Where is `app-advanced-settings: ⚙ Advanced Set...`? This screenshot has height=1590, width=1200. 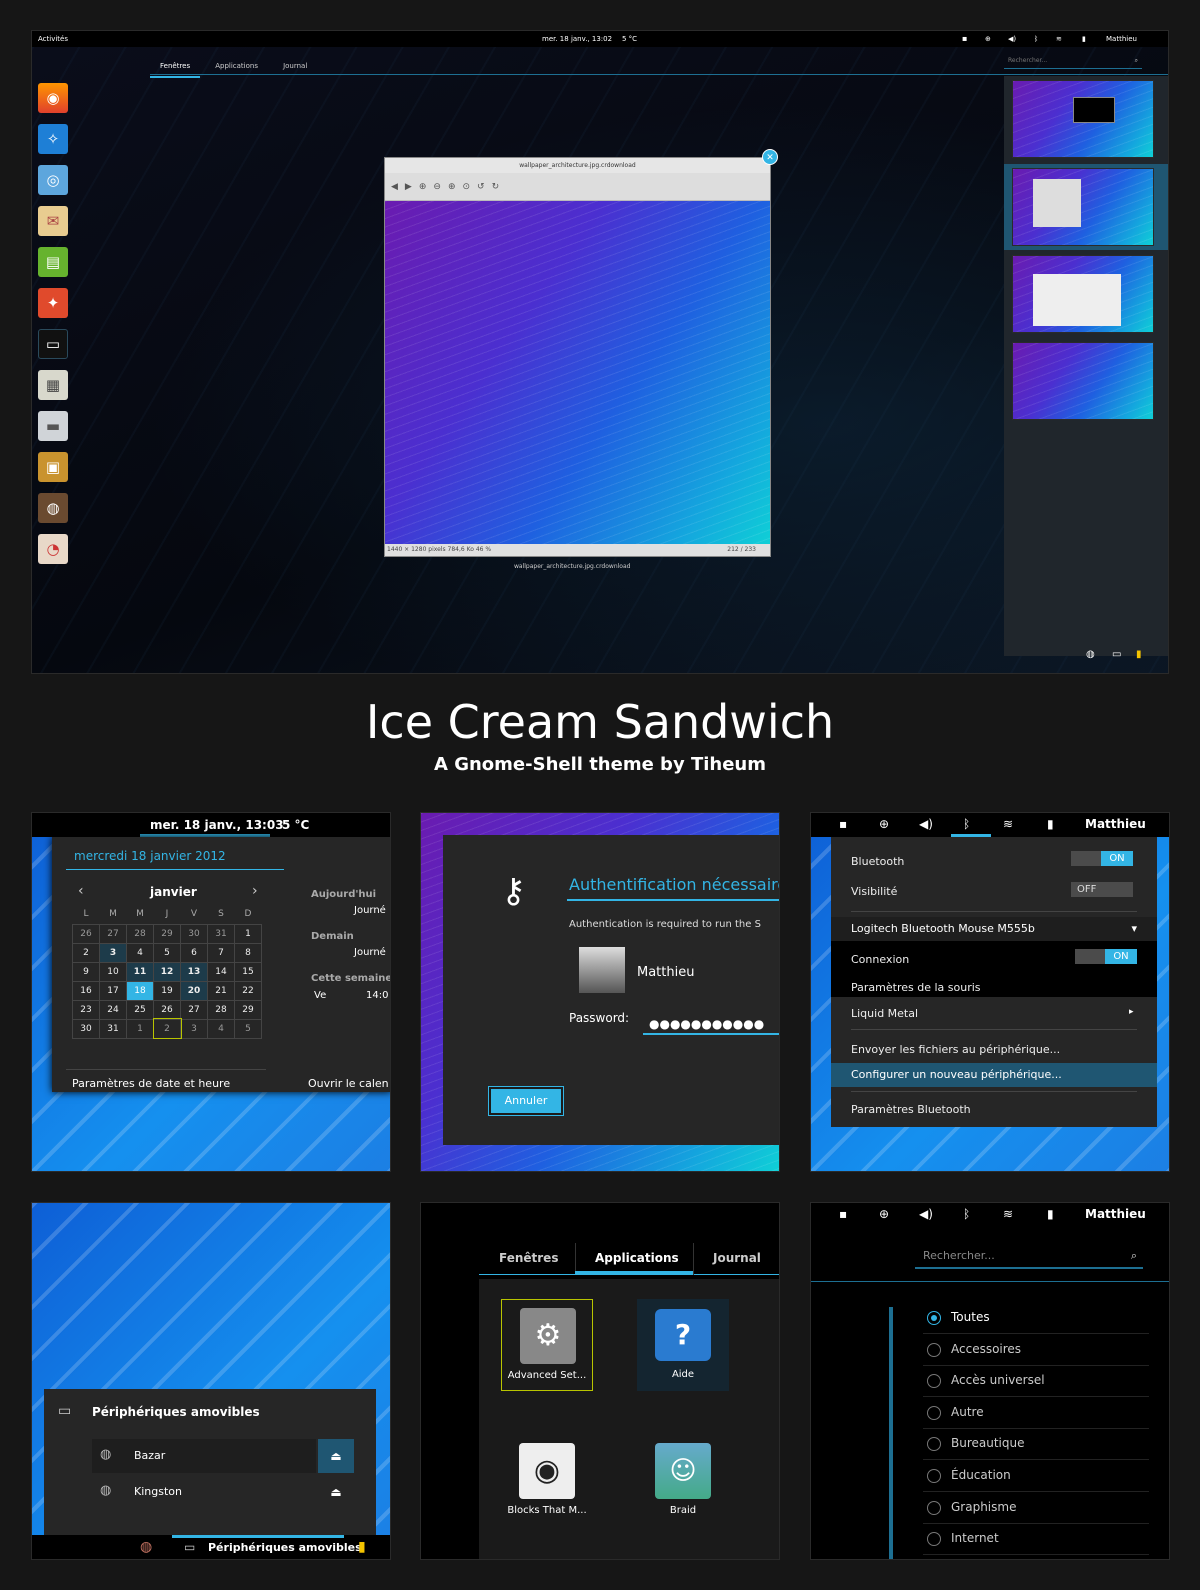
app-advanced-settings: ⚙ Advanced Set... is located at coordinates (547, 1345).